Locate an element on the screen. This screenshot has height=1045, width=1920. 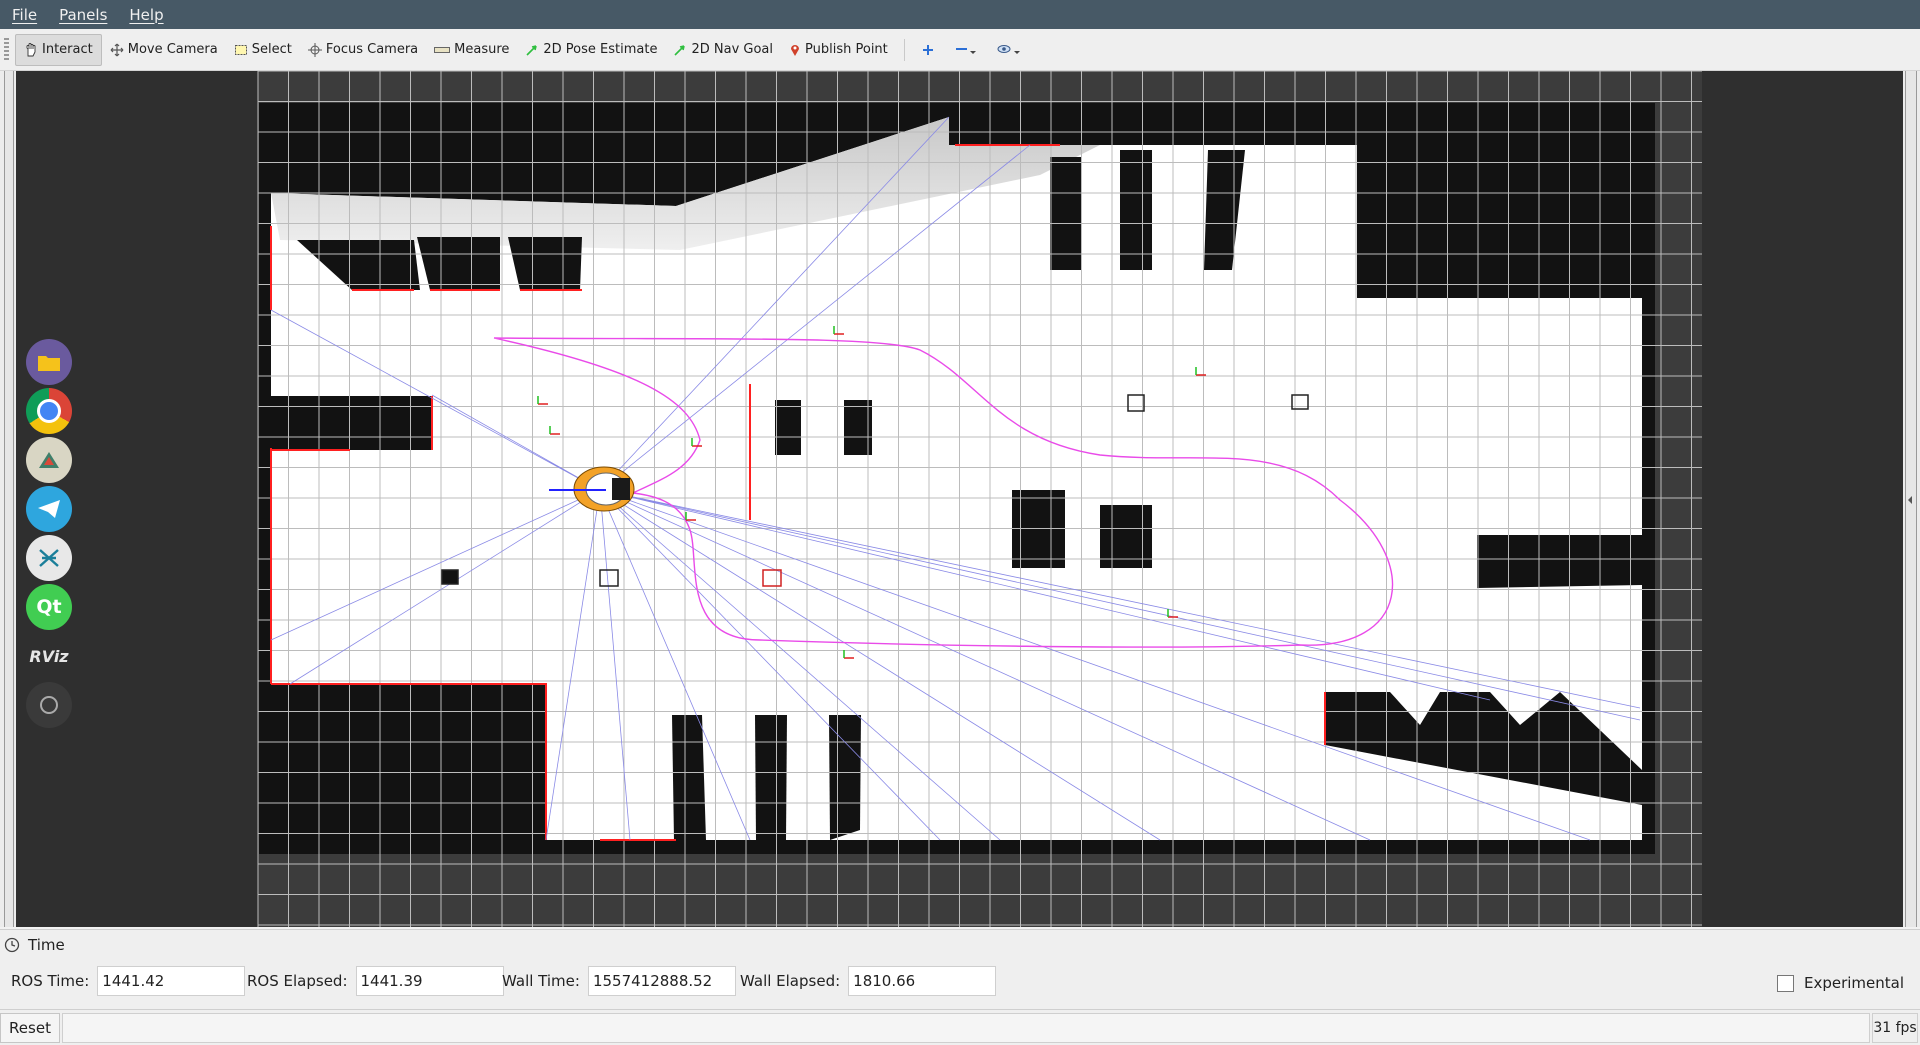
pose-estimate-label: 2D Pose Estimate is located at coordinates (600, 49).